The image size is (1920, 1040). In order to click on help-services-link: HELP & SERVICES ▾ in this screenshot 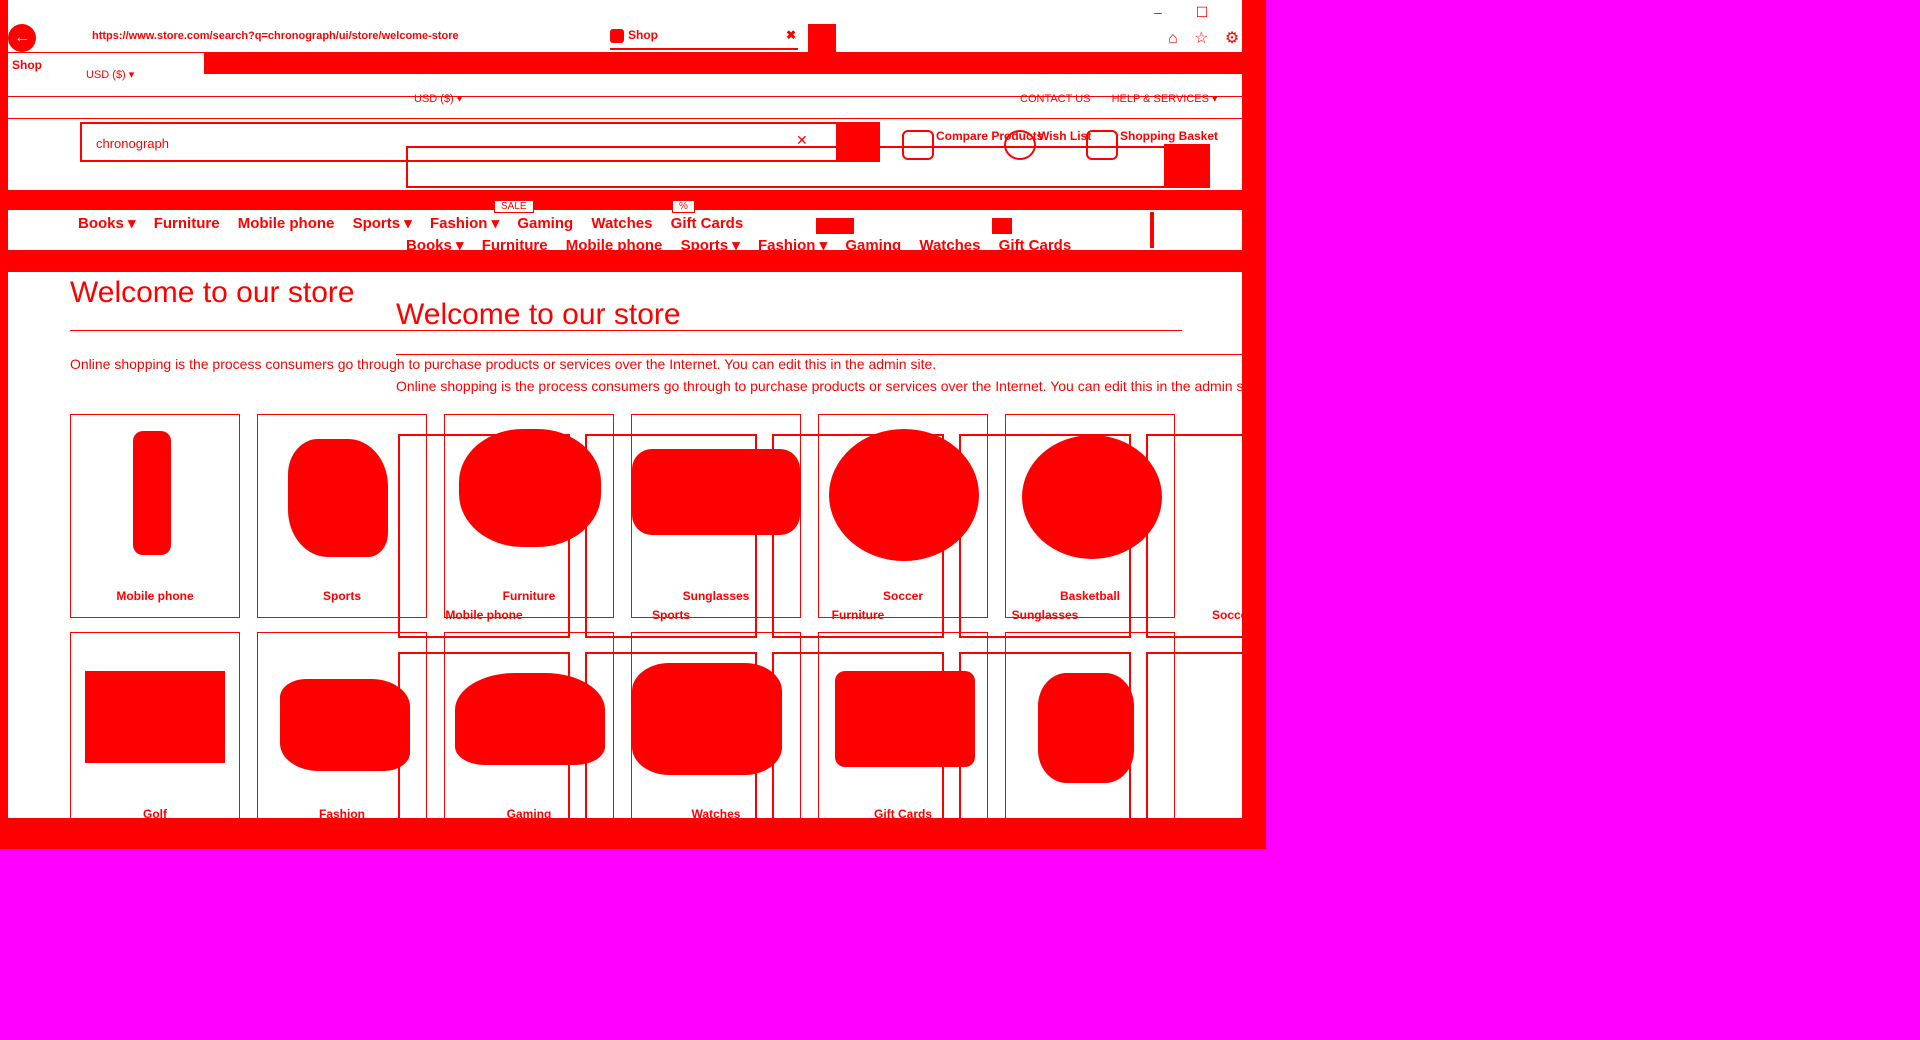, I will do `click(1165, 99)`.